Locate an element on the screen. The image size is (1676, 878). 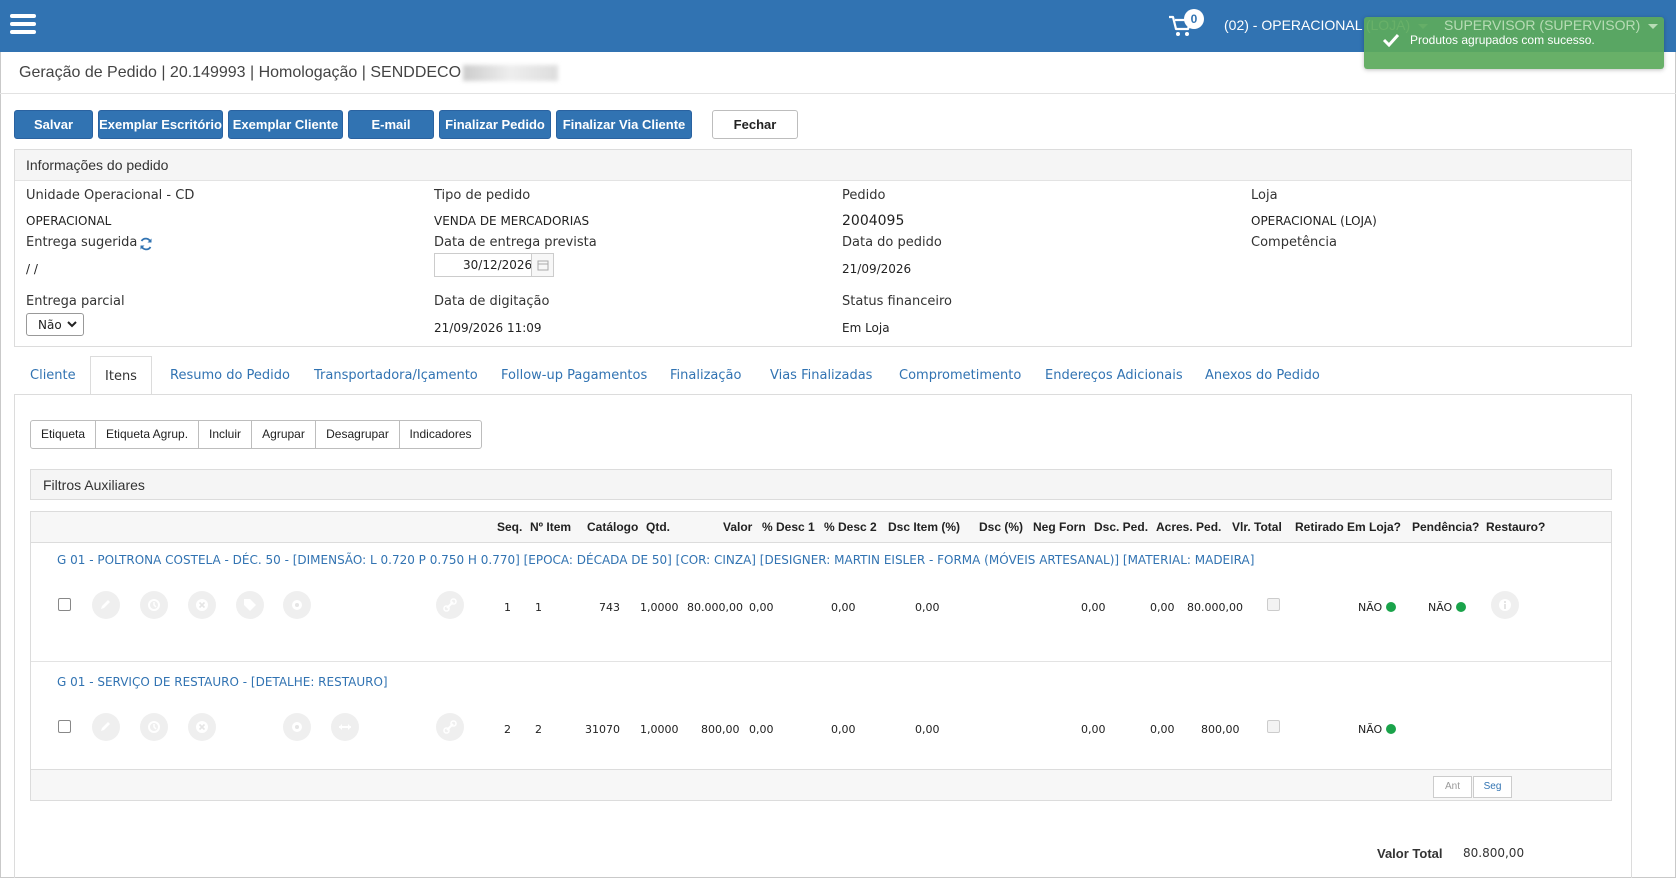
cell-acres-ped: 0,00 is located at coordinates (1162, 729).